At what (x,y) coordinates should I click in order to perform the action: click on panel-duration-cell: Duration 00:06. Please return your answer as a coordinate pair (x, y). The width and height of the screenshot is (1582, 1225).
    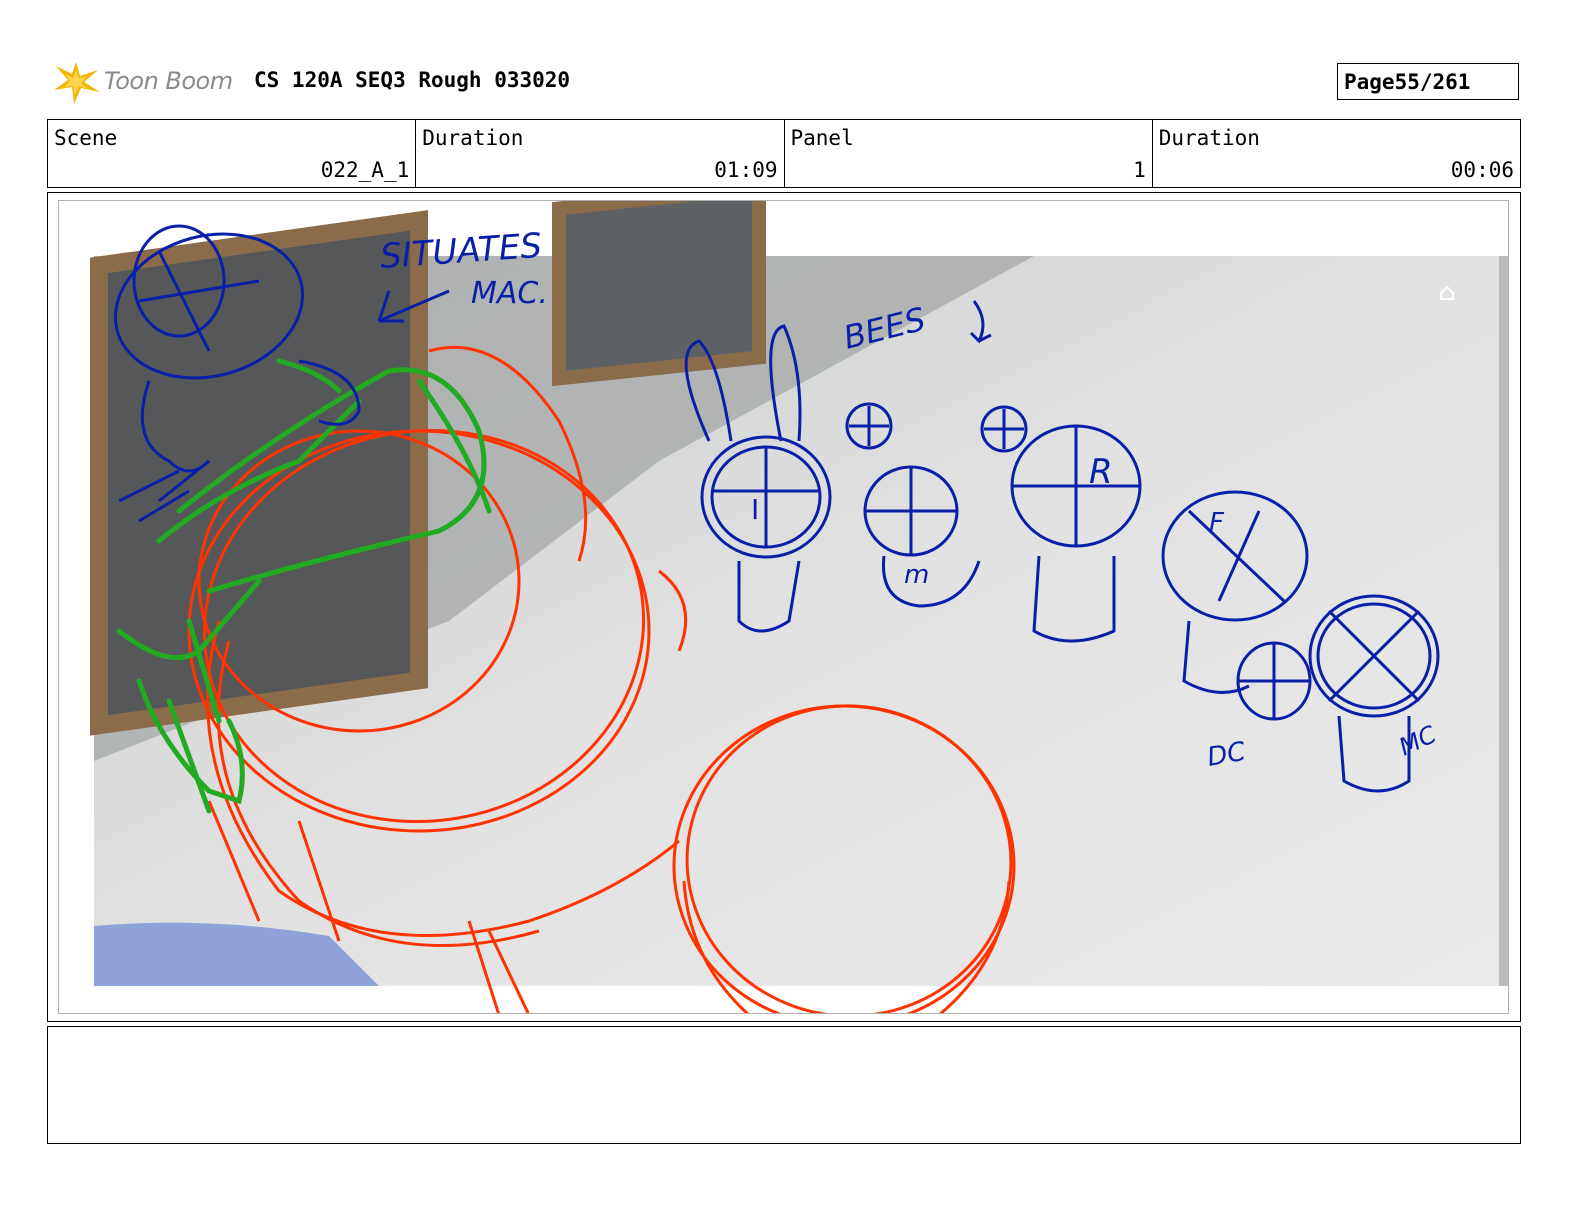
    Looking at the image, I should click on (1336, 153).